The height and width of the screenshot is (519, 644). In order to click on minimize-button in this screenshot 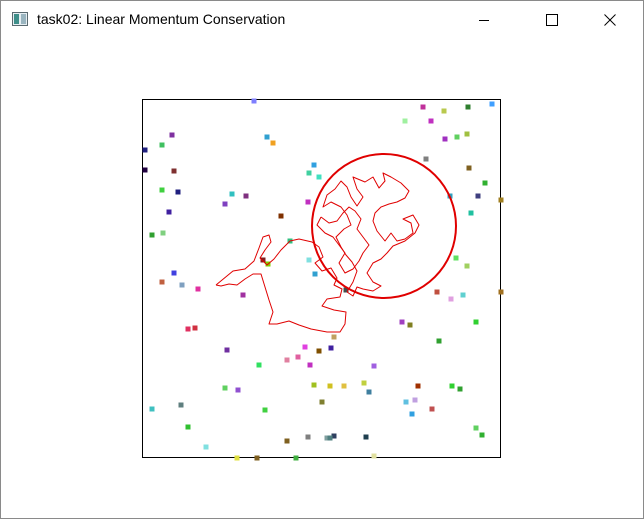, I will do `click(484, 20)`.